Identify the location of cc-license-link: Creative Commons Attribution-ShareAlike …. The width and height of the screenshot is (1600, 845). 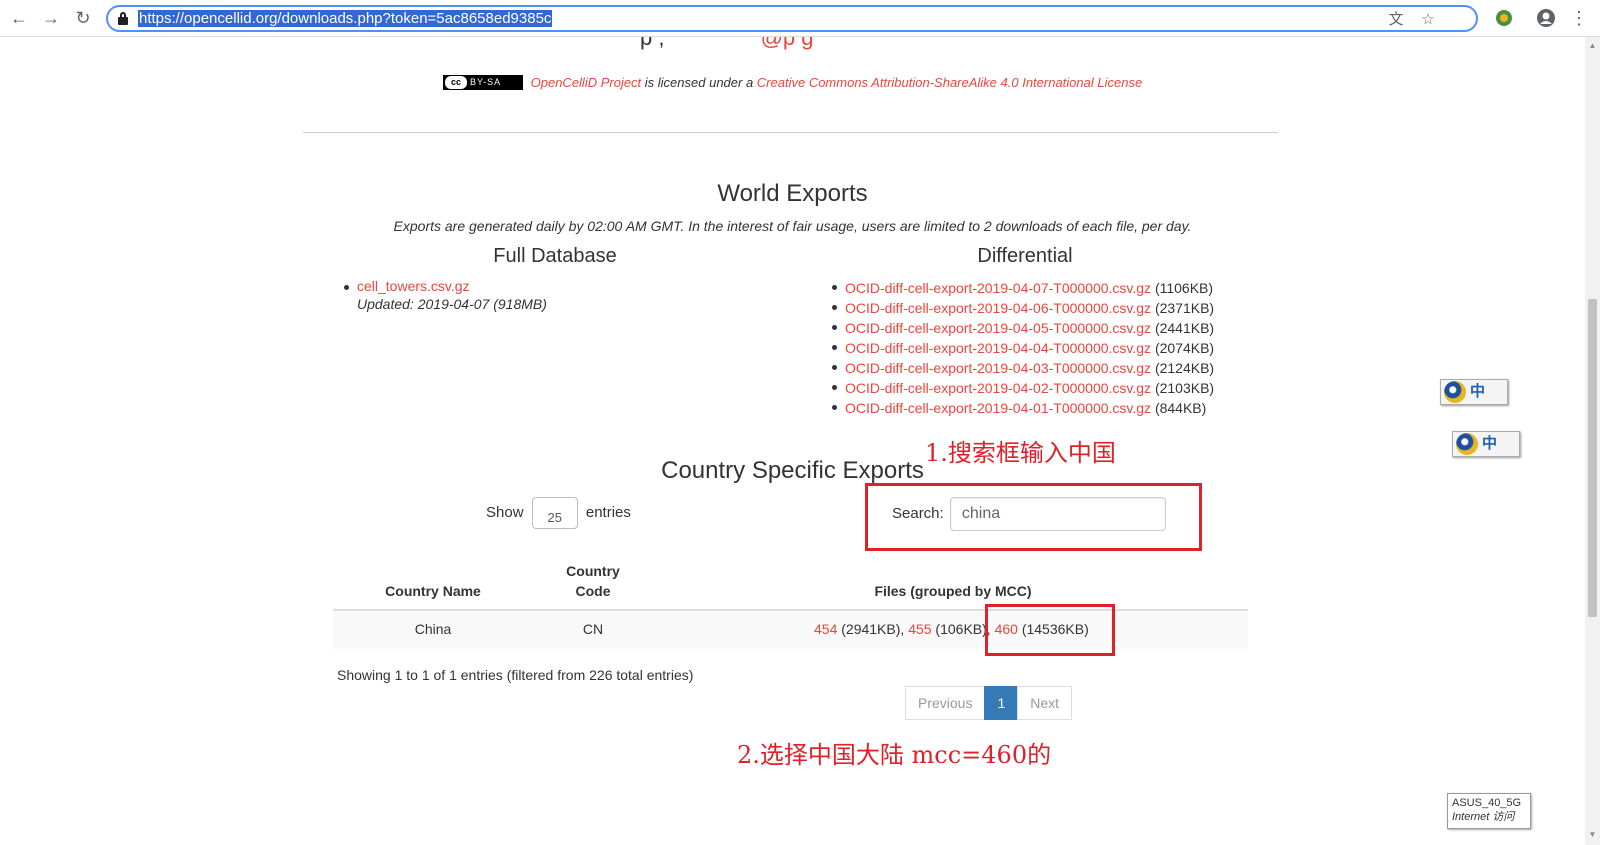
(949, 82).